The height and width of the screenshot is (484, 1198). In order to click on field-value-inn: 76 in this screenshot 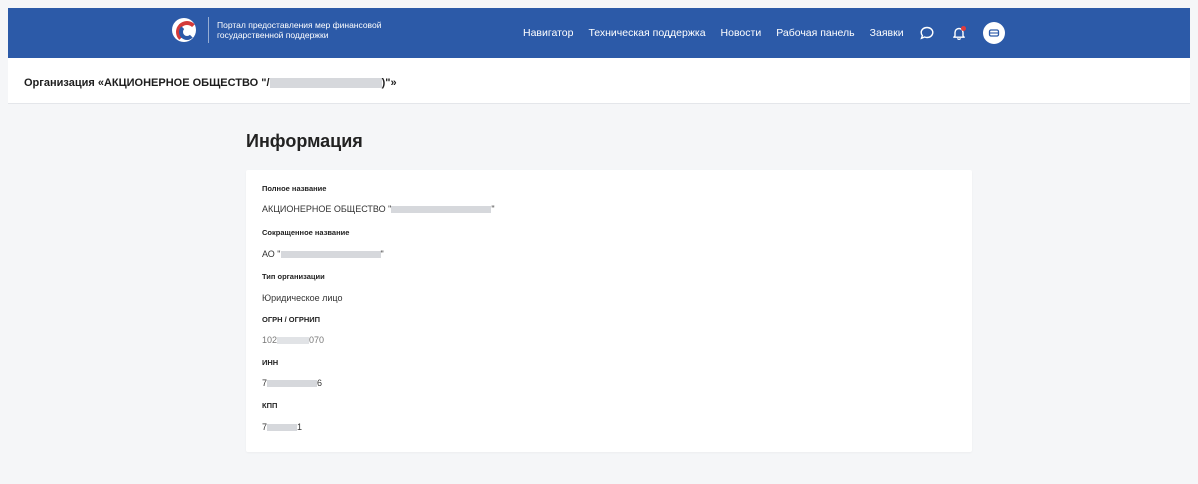, I will do `click(292, 383)`.